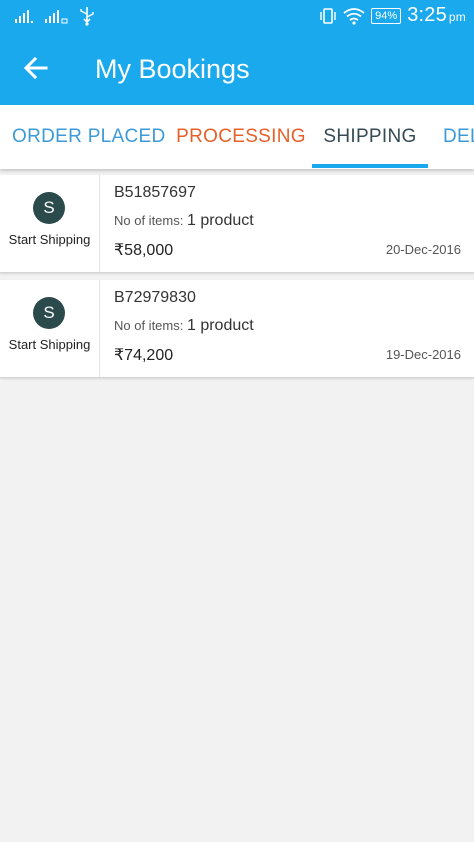 The image size is (474, 842). I want to click on booking-amount: ₹58,000, so click(144, 250).